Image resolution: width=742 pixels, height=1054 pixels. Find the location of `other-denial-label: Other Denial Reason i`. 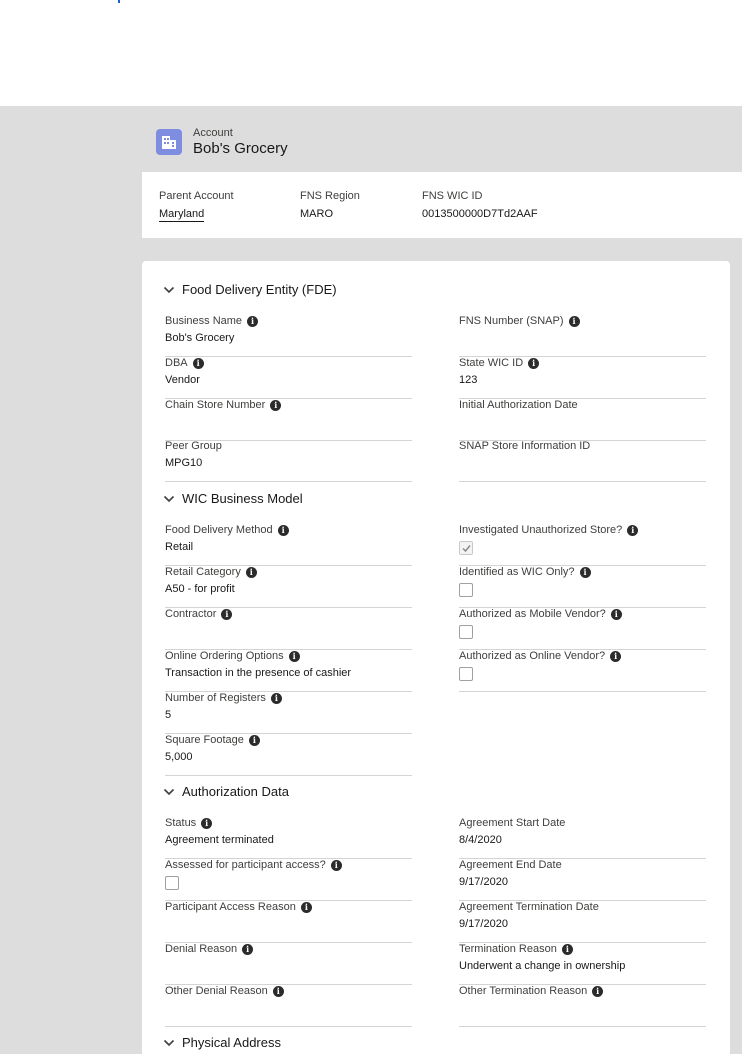

other-denial-label: Other Denial Reason i is located at coordinates (224, 991).